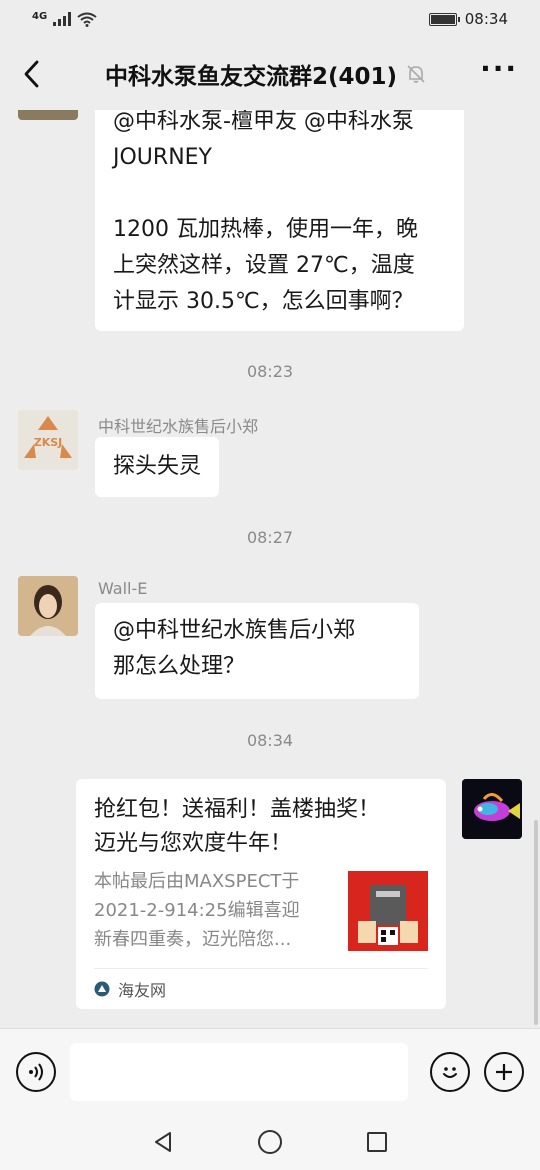 This screenshot has height=1170, width=540. What do you see at coordinates (102, 988) in the screenshot?
I see `source-logo-icon` at bounding box center [102, 988].